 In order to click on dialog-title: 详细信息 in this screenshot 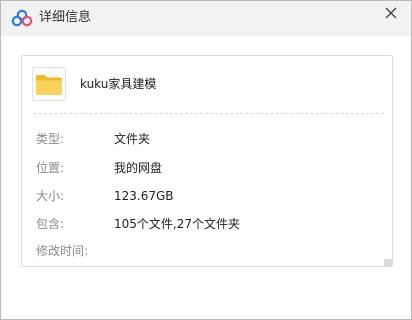, I will do `click(65, 17)`.